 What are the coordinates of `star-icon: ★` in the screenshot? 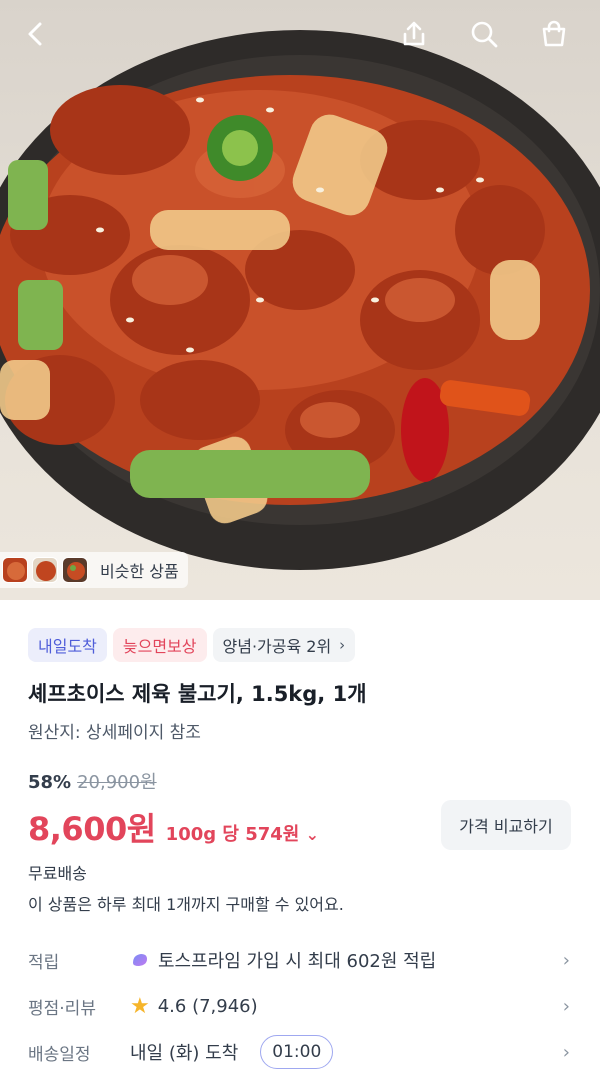 It's located at (140, 1006).